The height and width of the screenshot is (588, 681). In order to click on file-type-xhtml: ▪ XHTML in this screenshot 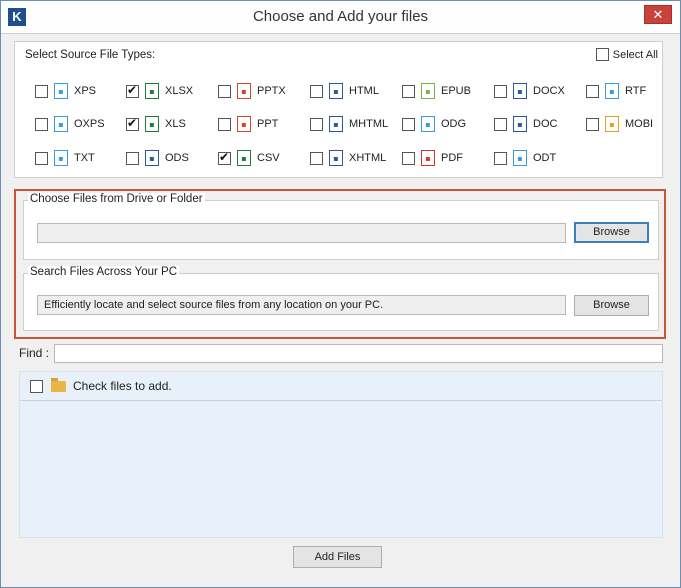, I will do `click(348, 158)`.